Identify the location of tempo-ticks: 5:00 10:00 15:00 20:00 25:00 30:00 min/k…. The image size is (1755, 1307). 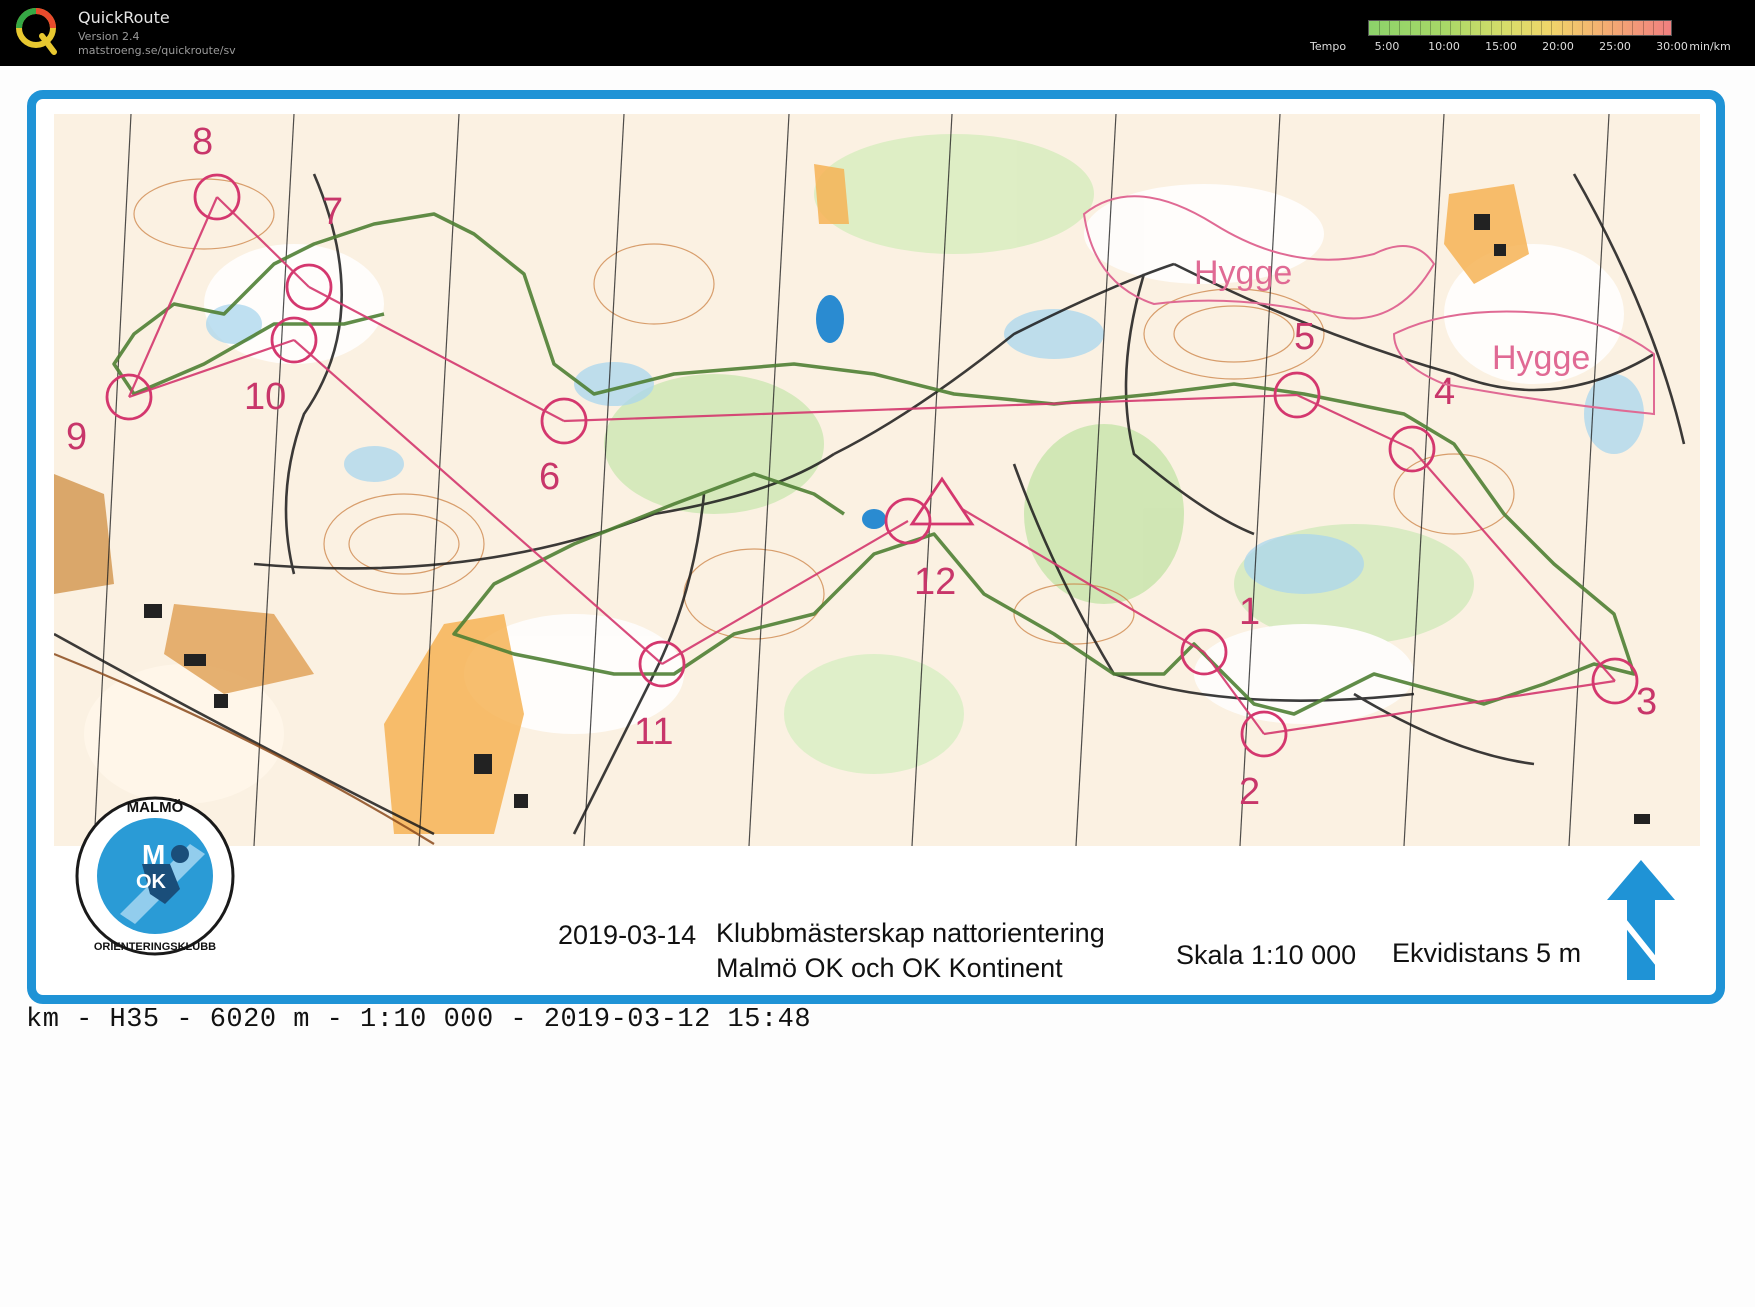
(1549, 47).